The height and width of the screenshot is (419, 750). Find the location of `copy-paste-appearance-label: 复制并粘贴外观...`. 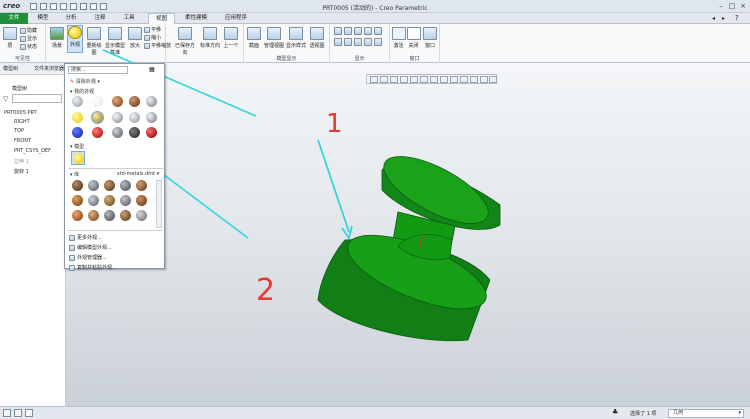

copy-paste-appearance-label: 复制并粘贴外观... is located at coordinates (97, 268).